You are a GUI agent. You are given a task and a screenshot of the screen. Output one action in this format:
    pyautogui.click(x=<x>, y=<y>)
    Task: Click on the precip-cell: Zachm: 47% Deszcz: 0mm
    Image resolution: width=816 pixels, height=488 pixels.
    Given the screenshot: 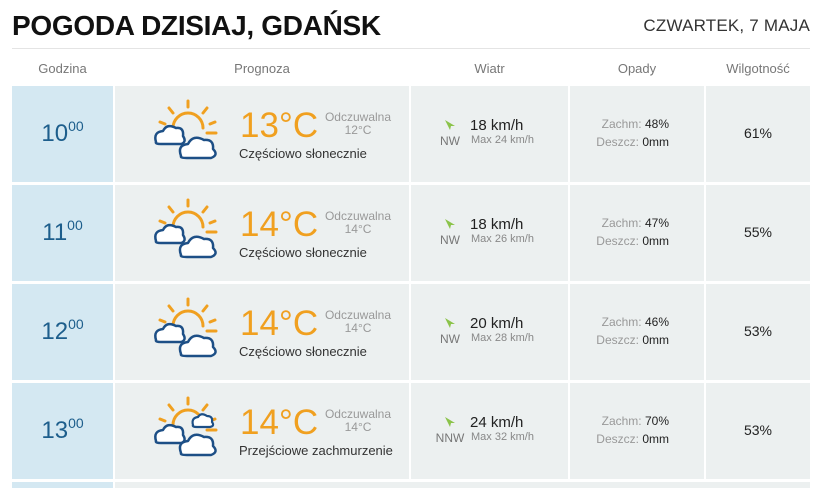 What is the action you would take?
    pyautogui.click(x=637, y=233)
    